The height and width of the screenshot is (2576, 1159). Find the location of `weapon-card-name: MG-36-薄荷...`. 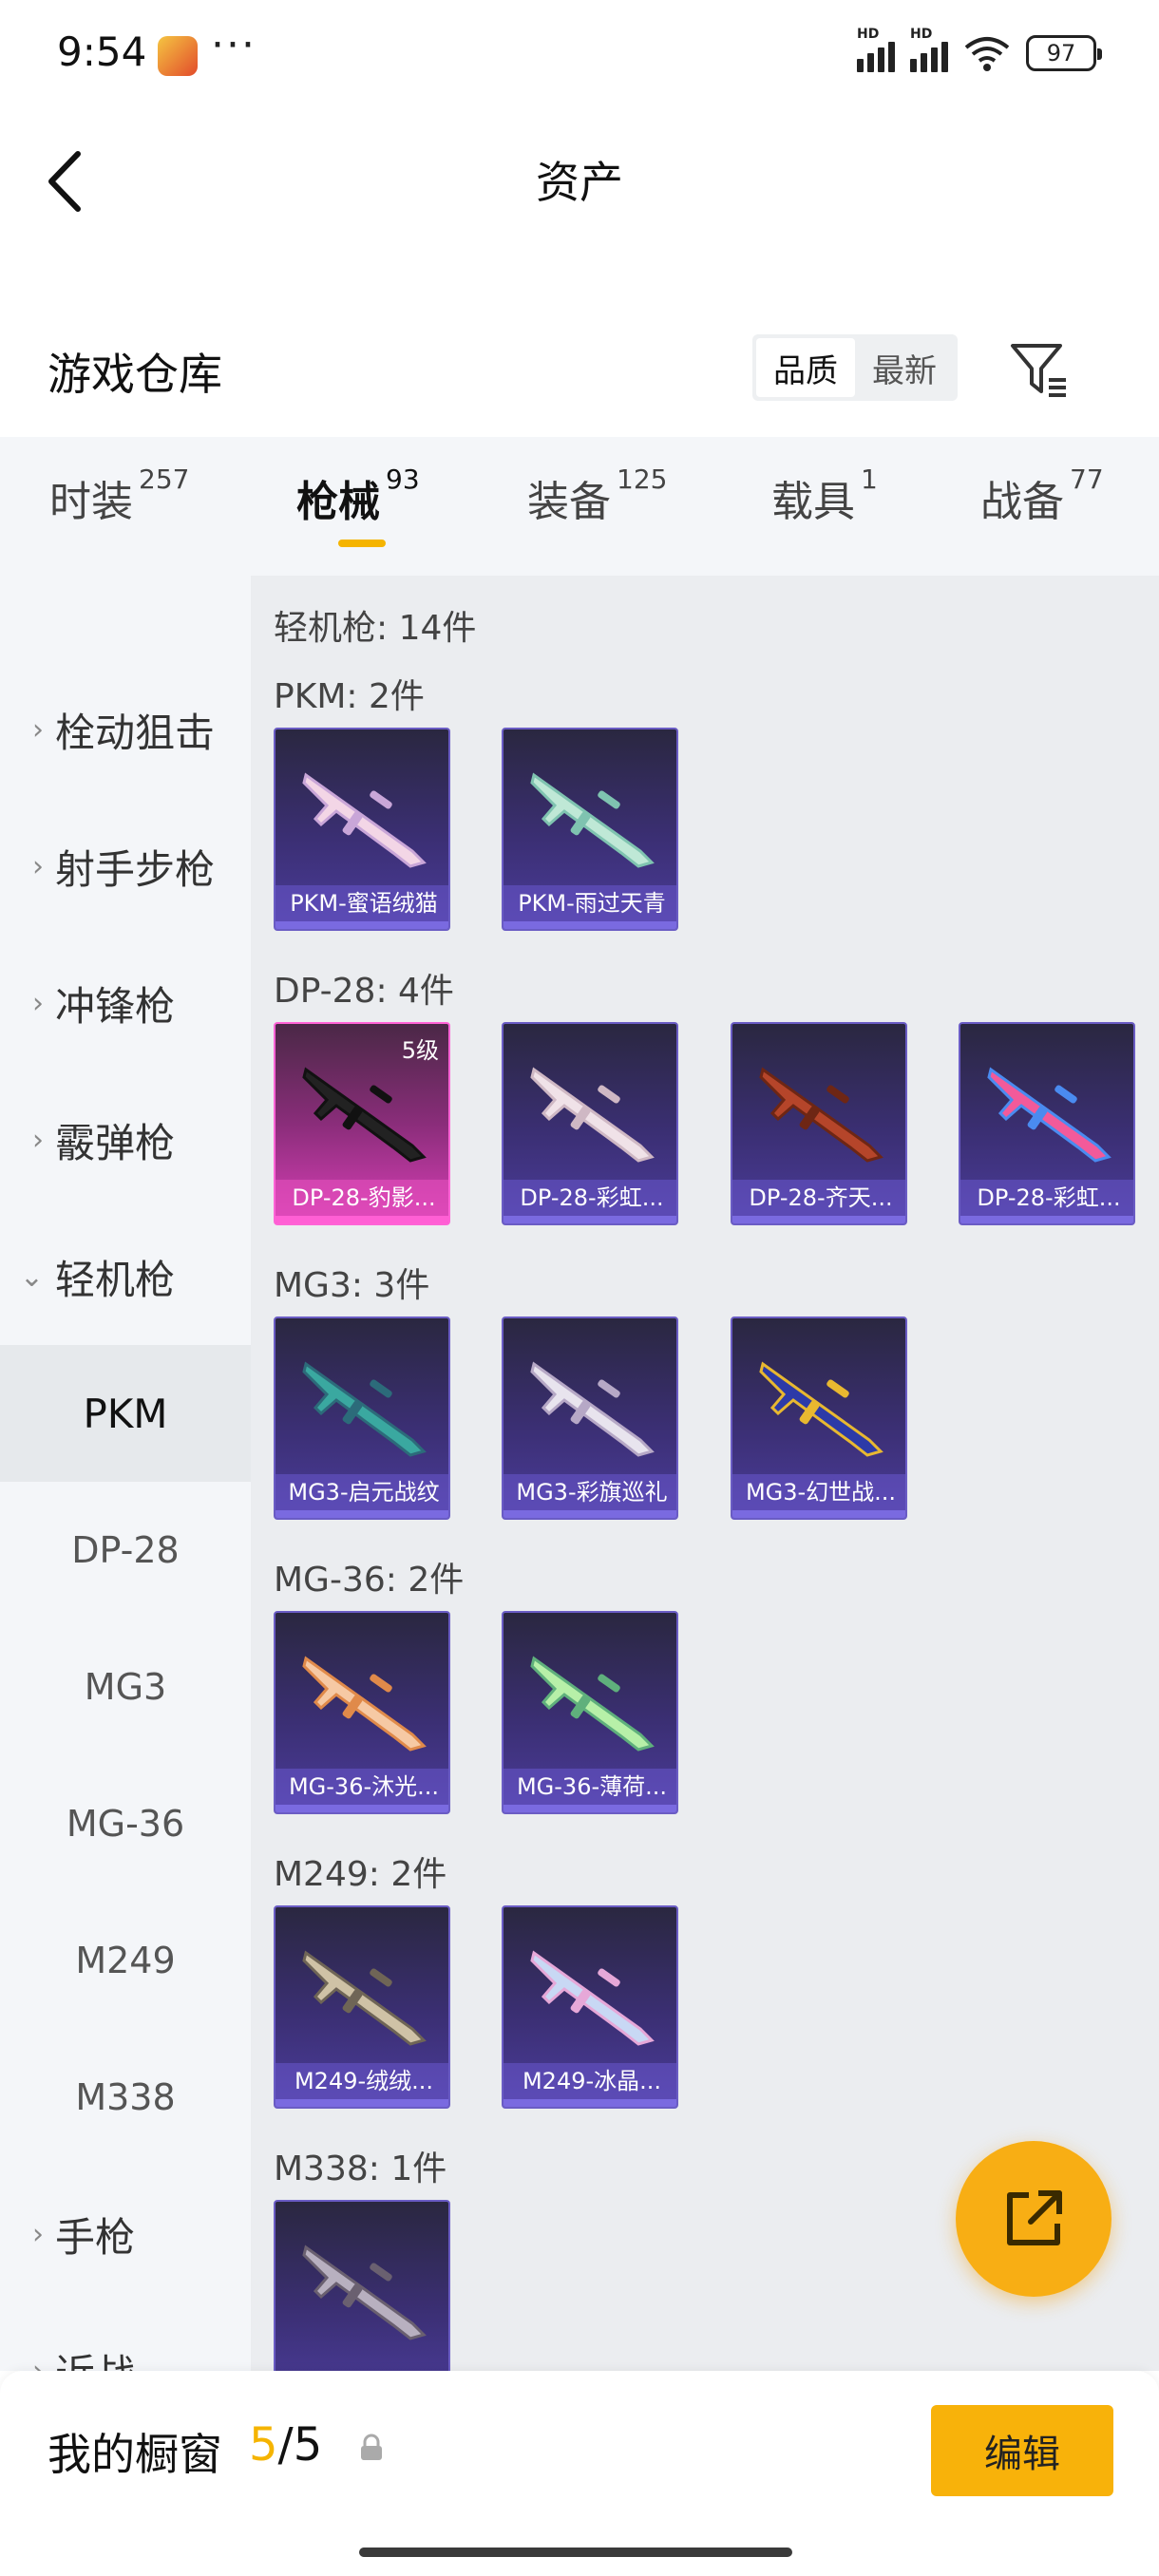

weapon-card-name: MG-36-薄荷... is located at coordinates (590, 1787).